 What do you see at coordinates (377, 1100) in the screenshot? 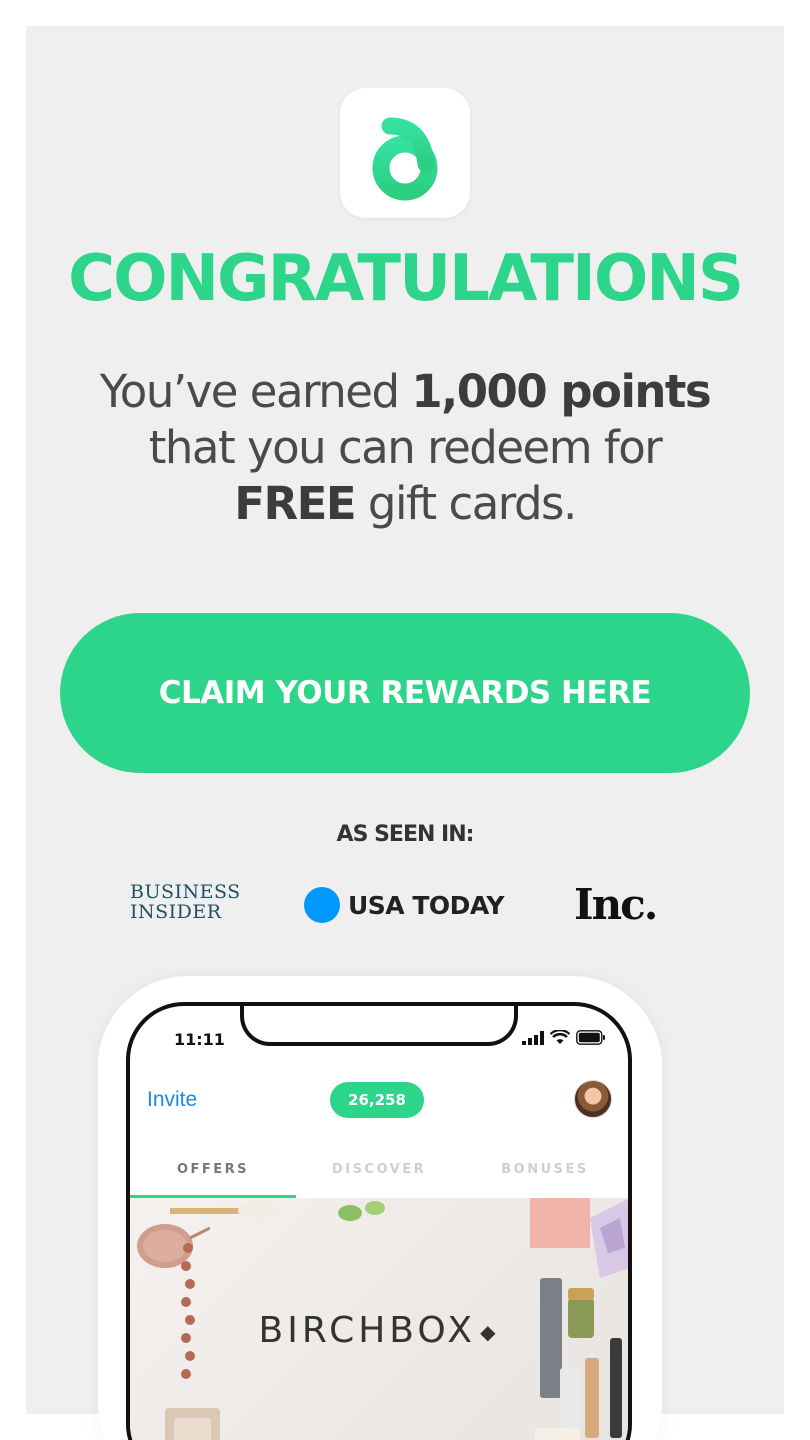
I see `points-badge: 26,258` at bounding box center [377, 1100].